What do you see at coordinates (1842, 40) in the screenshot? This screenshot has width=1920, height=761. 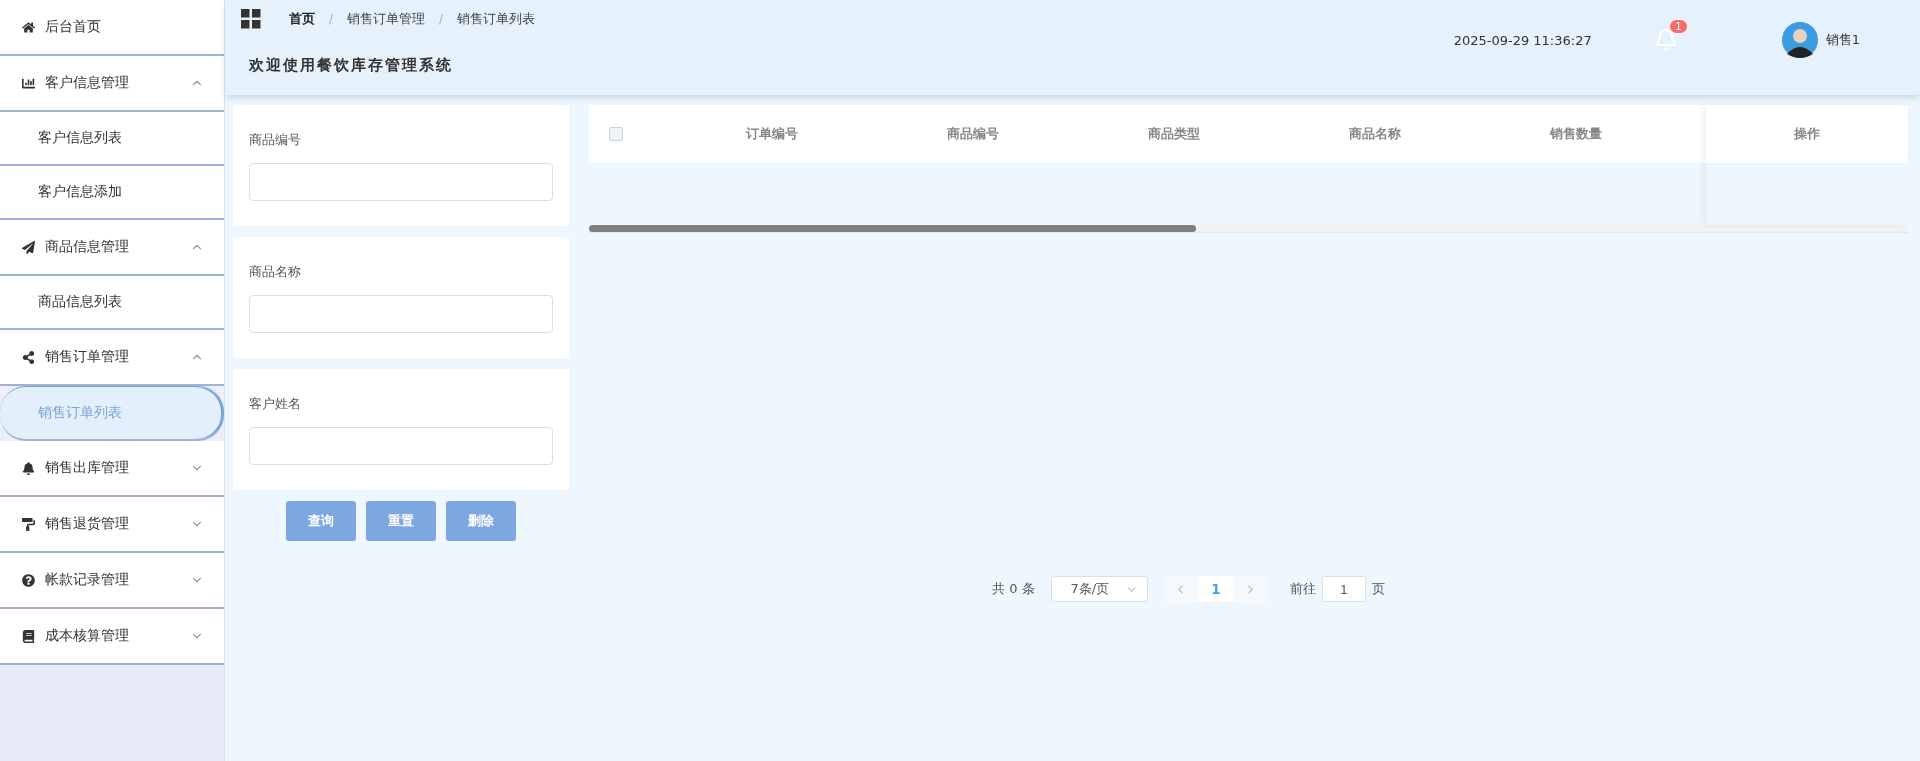 I see `user-name: 销售1` at bounding box center [1842, 40].